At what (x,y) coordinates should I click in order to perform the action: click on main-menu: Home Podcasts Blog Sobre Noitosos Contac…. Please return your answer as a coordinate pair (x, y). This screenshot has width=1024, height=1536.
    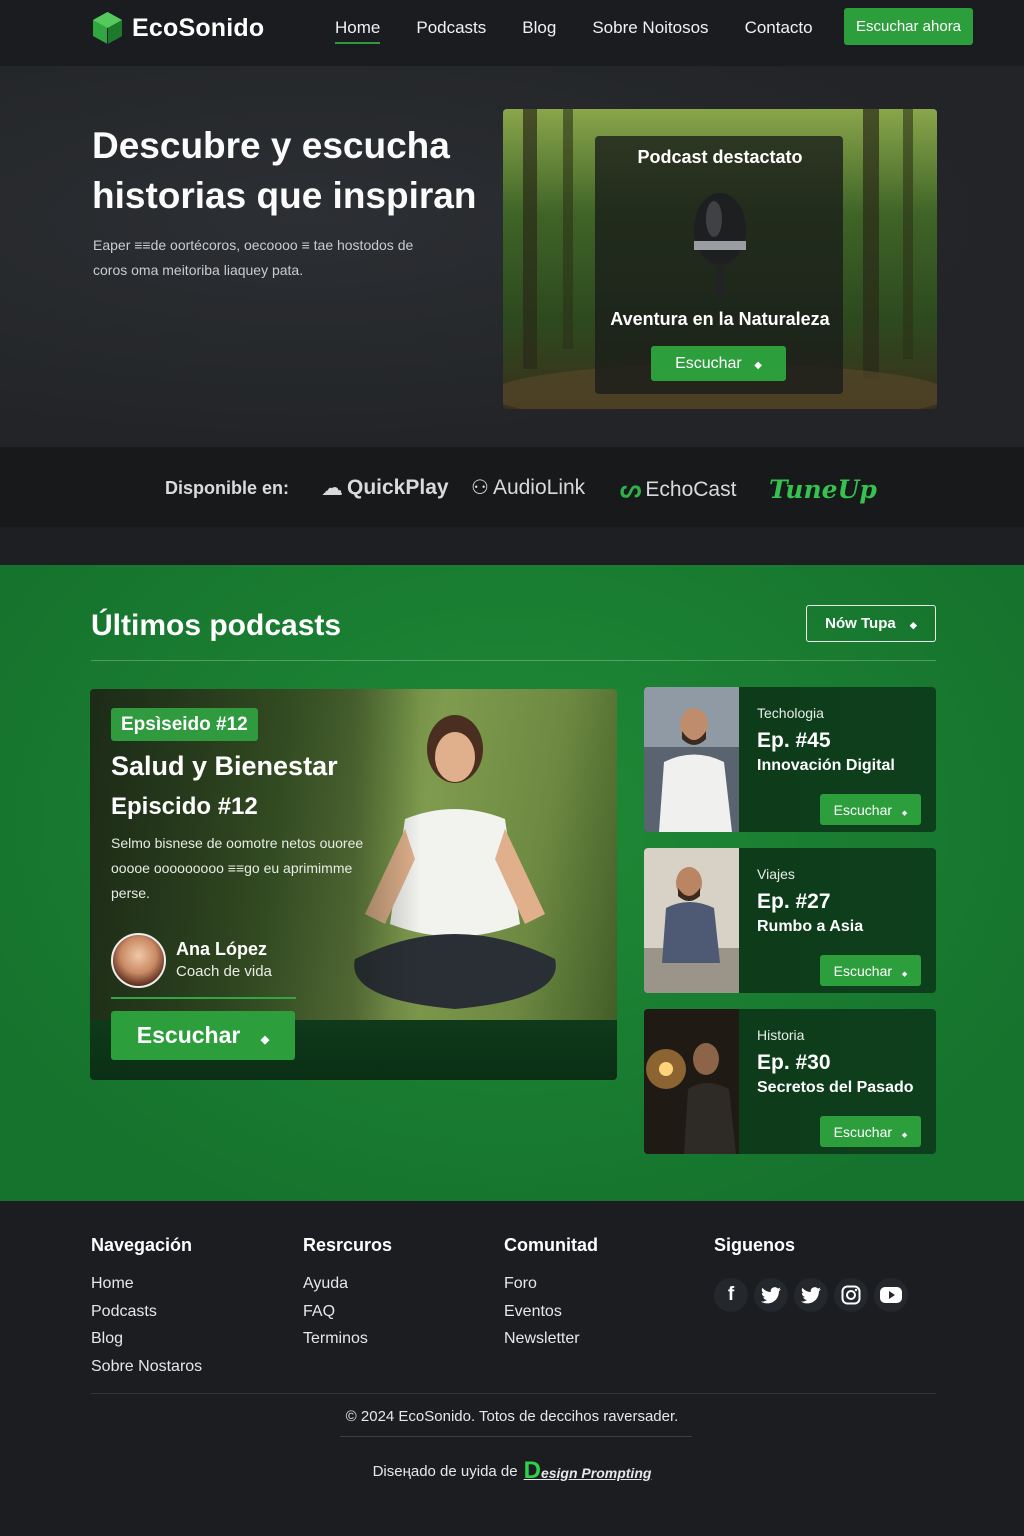
    Looking at the image, I should click on (574, 28).